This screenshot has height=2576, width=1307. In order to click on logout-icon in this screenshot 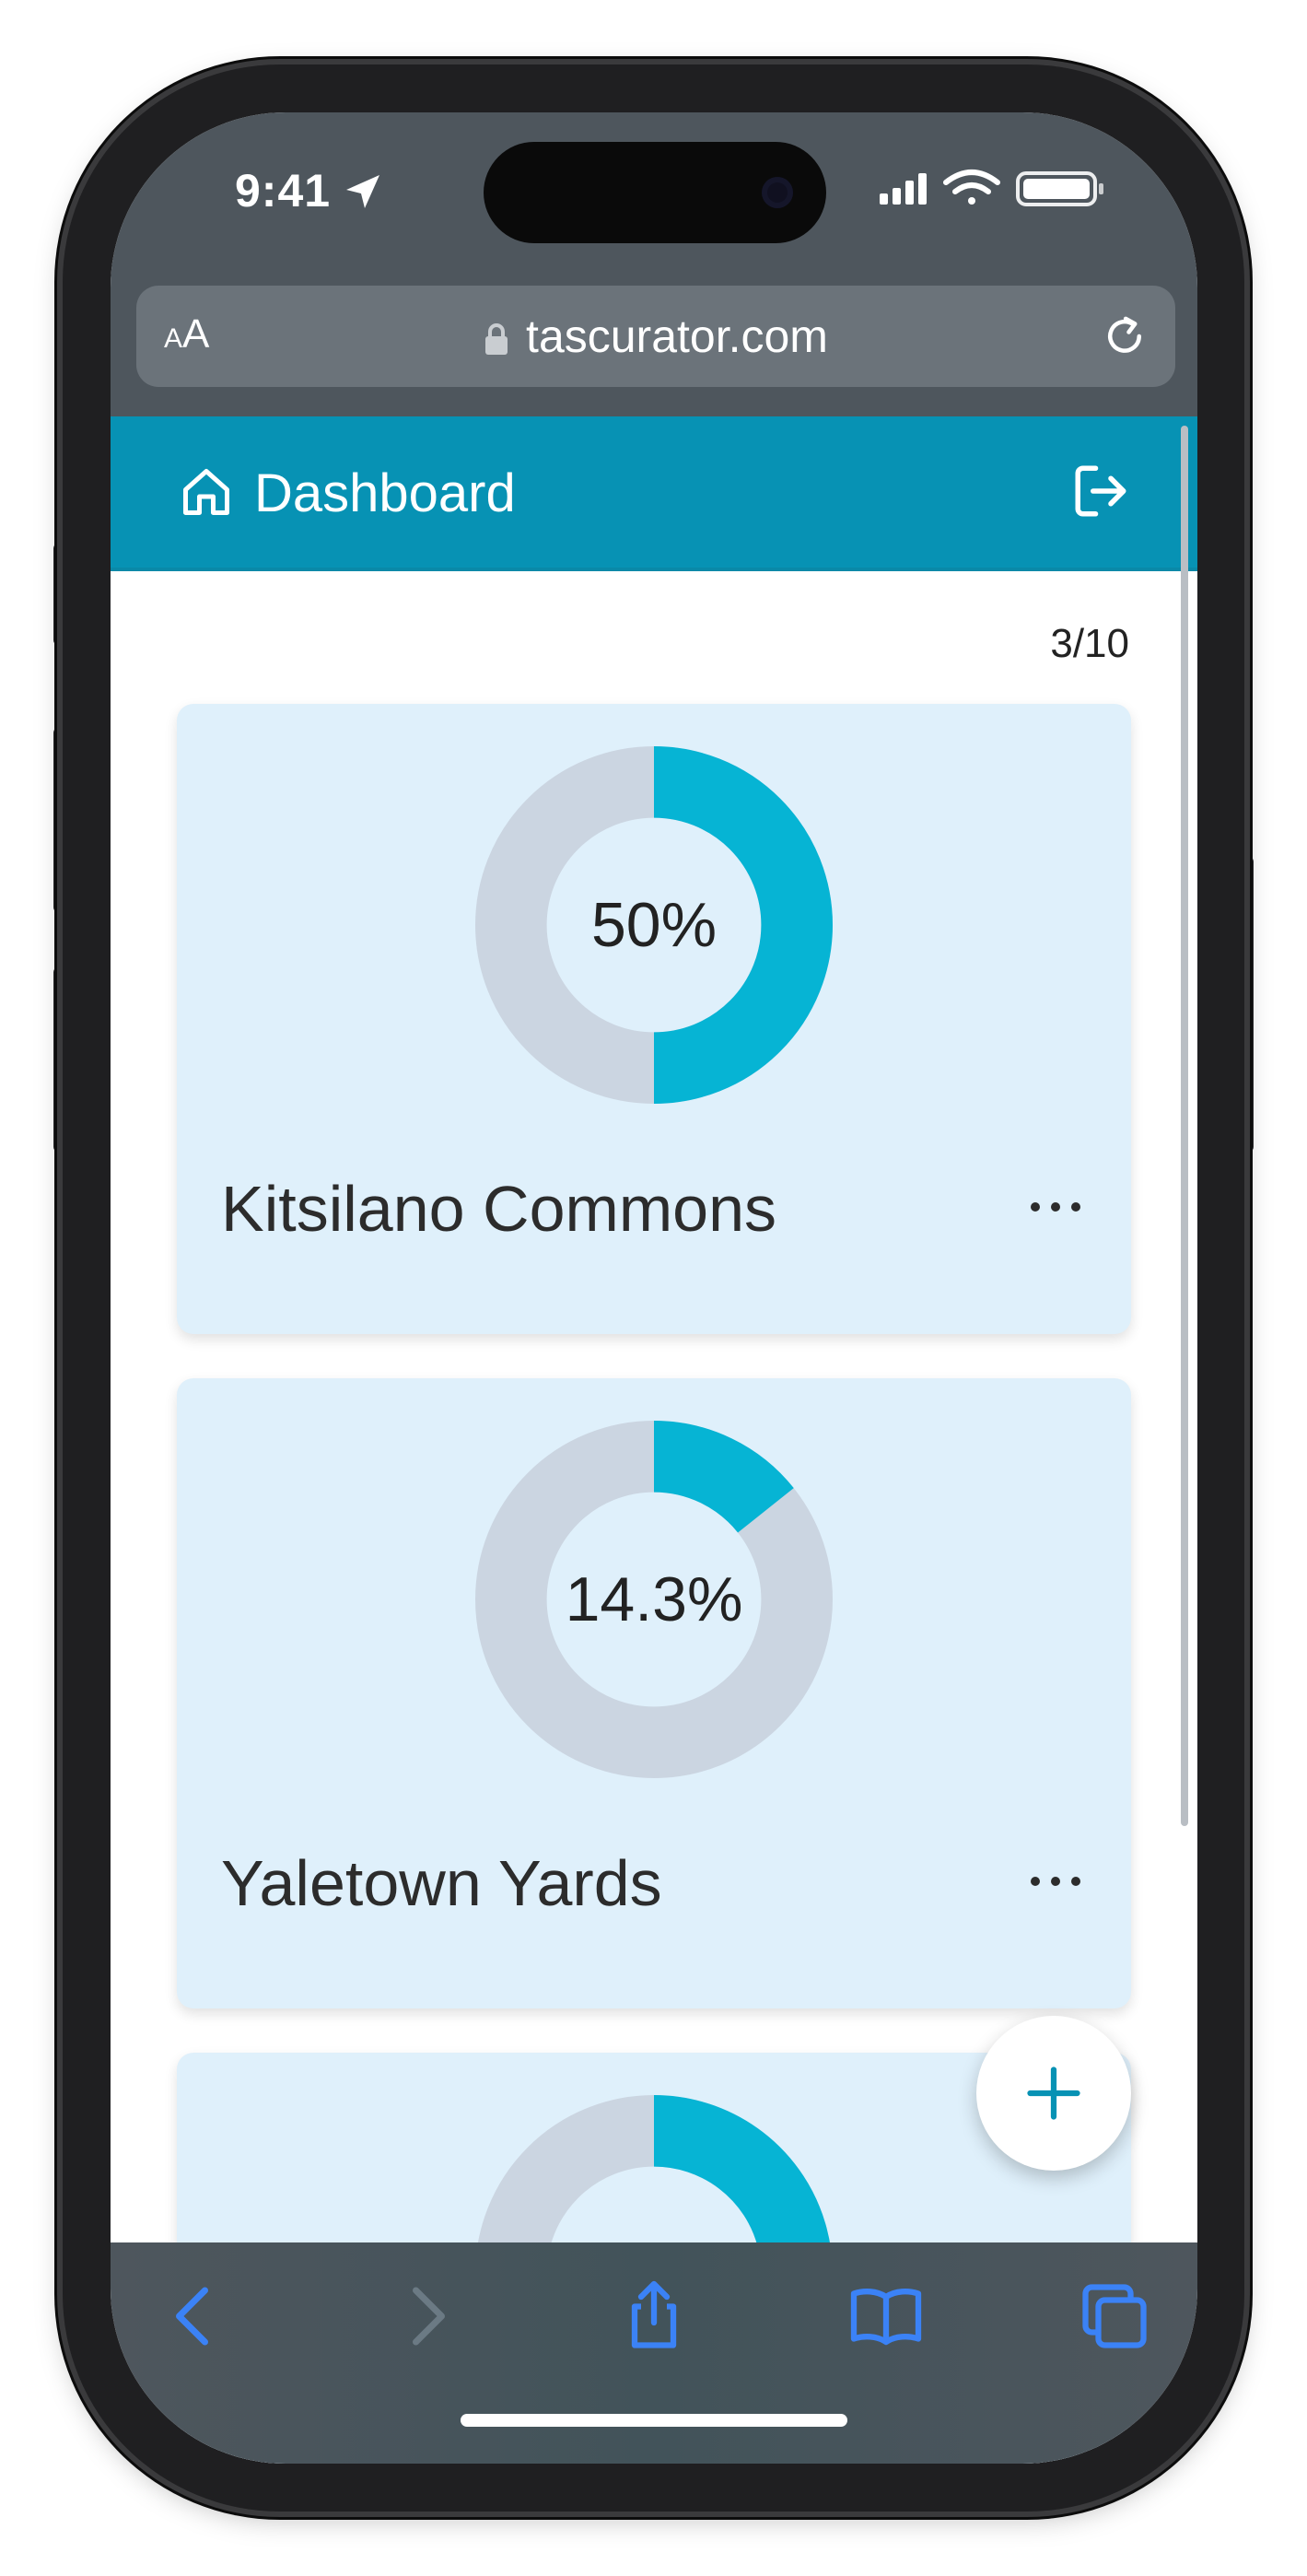, I will do `click(1100, 491)`.